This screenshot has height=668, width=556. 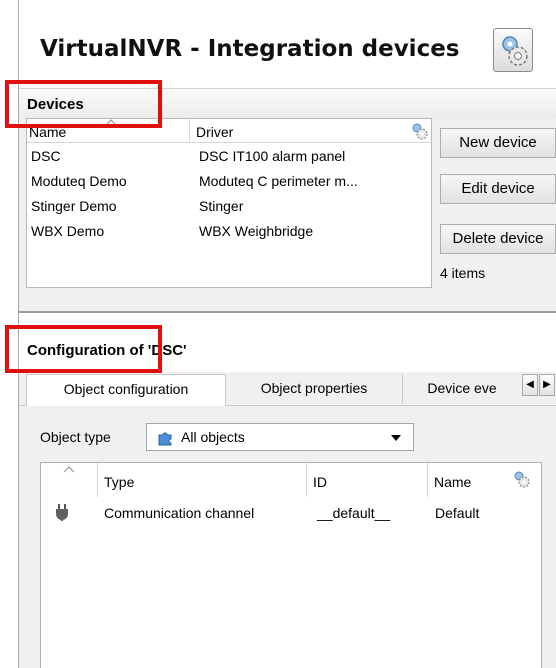 I want to click on new-device-button: New device, so click(x=498, y=143).